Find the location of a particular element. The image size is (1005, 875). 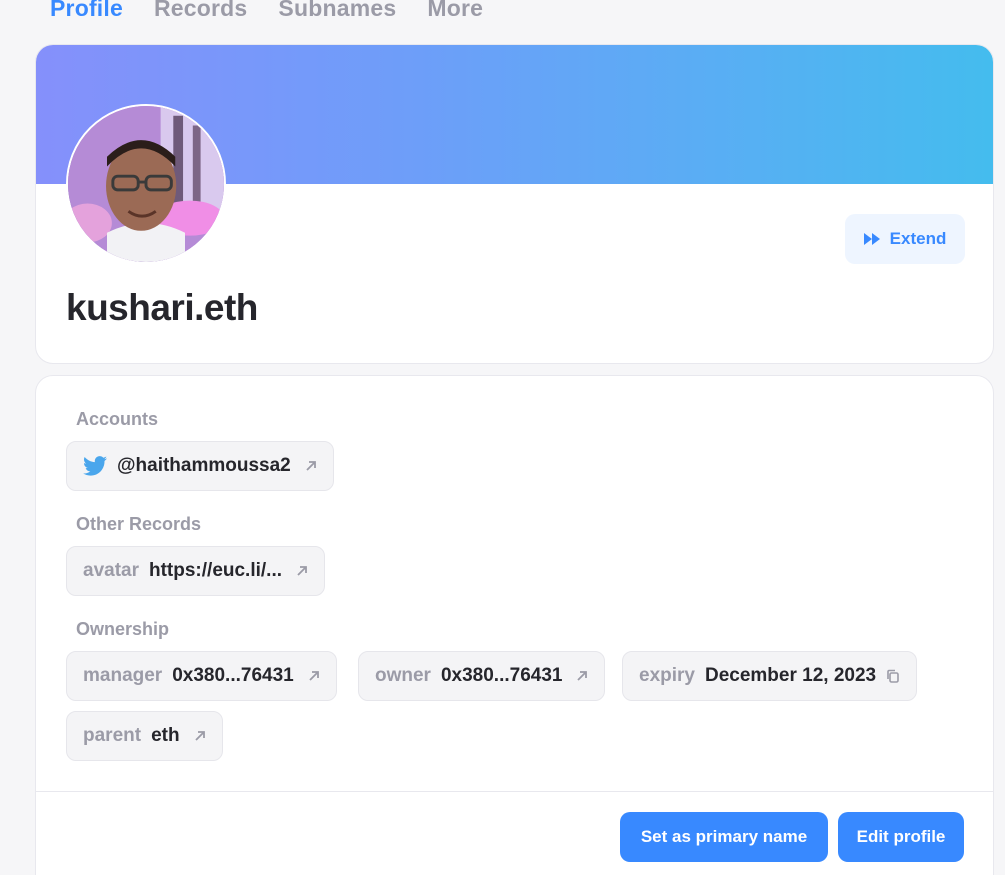

profile-tabs: Profile Records Subnames More is located at coordinates (266, 13).